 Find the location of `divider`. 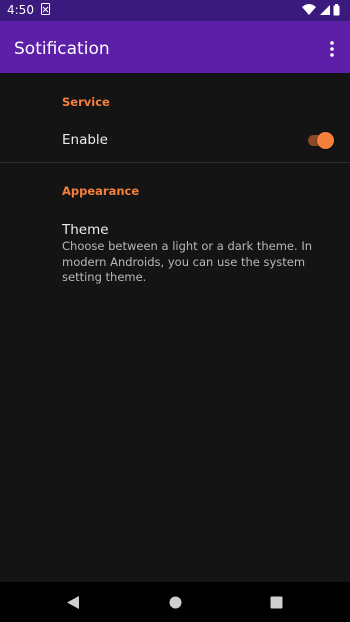

divider is located at coordinates (175, 162).